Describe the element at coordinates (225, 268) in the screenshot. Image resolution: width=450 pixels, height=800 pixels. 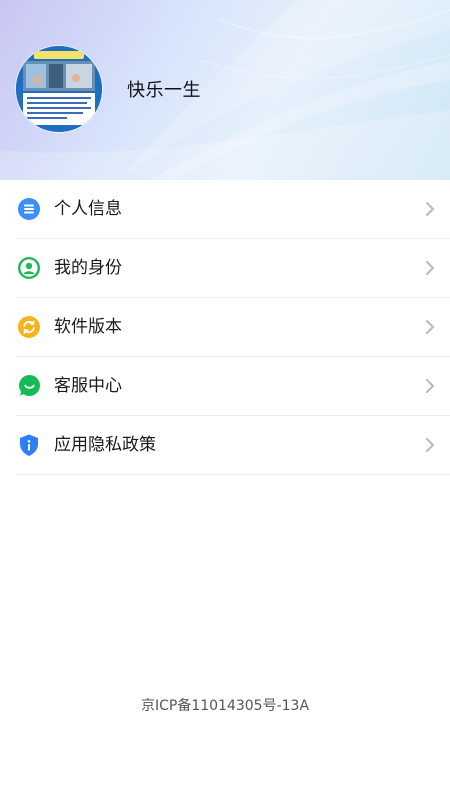
I see `menu-item-my-identity: 我的身份` at that location.